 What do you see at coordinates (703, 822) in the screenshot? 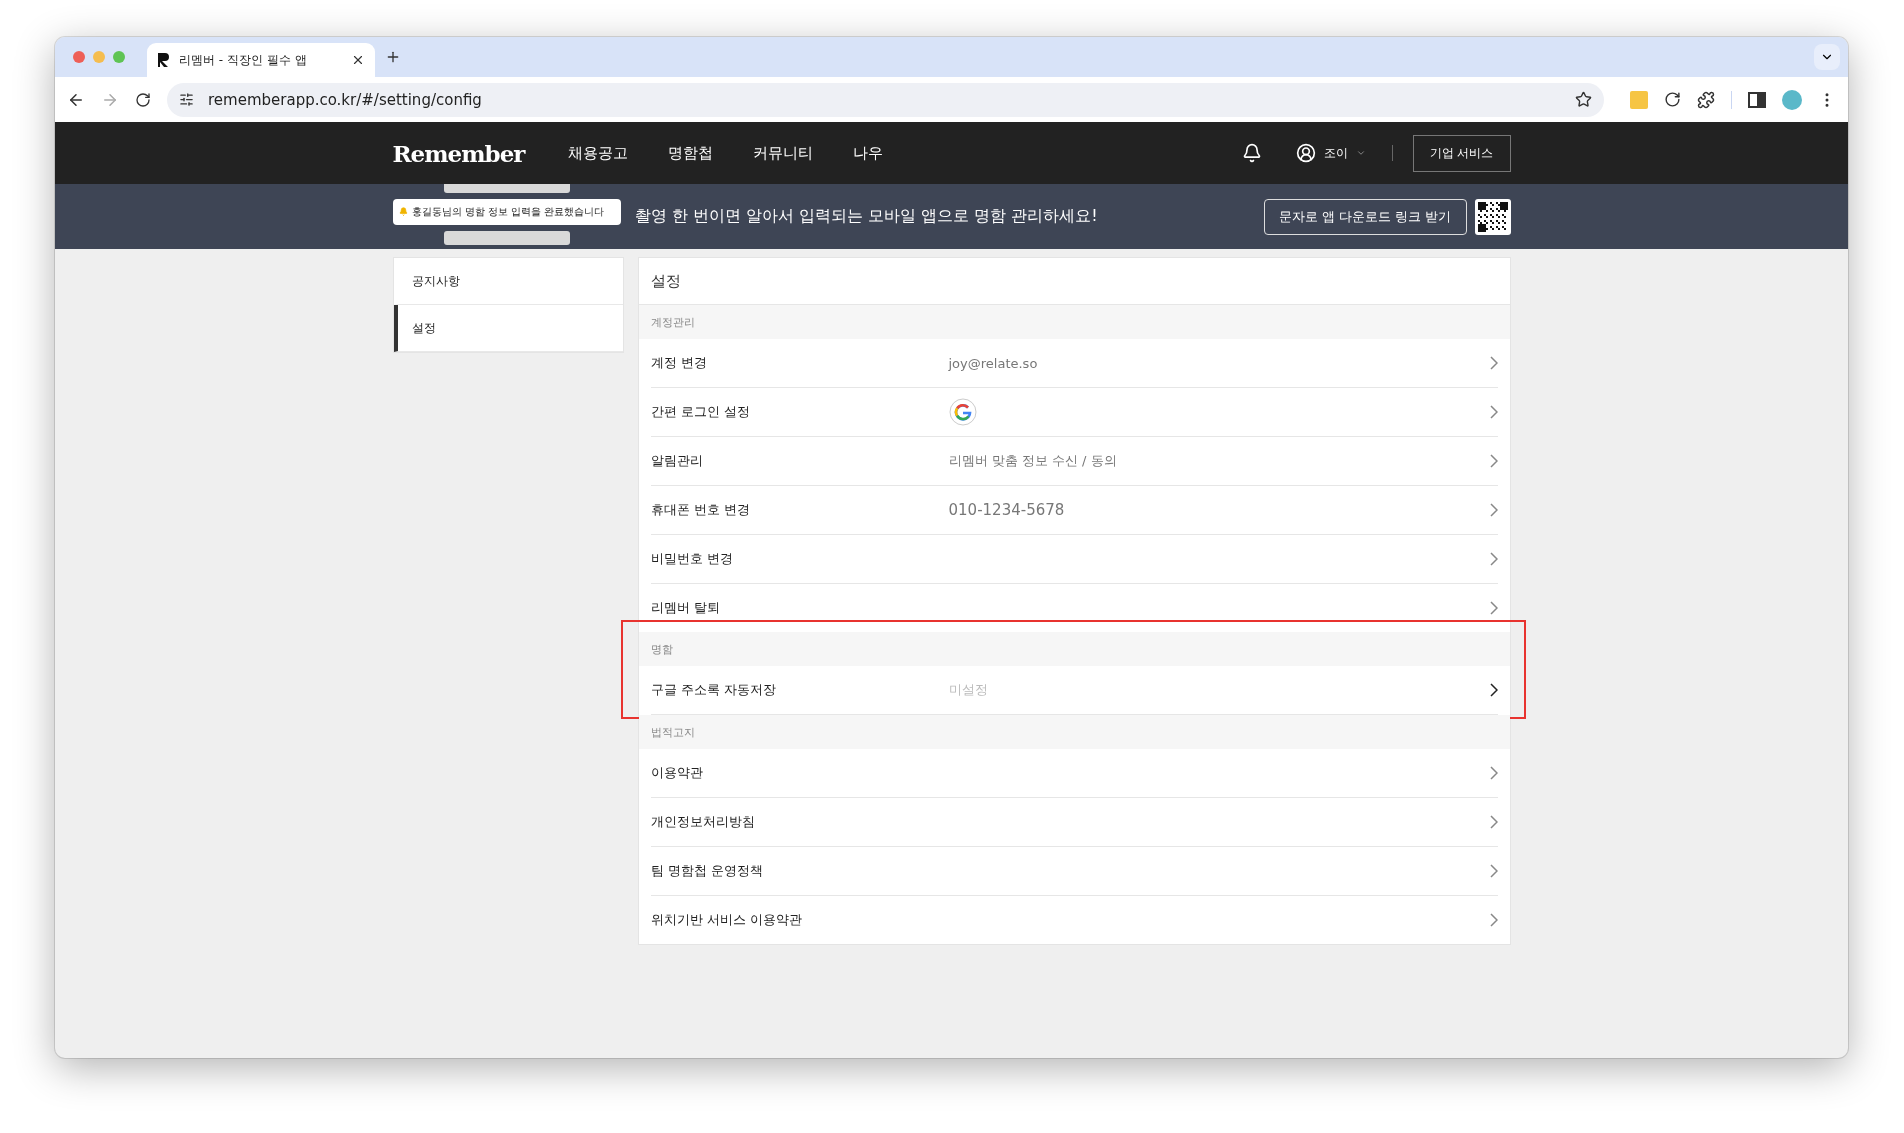
I see `setting-label: 개인정보처리방침` at bounding box center [703, 822].